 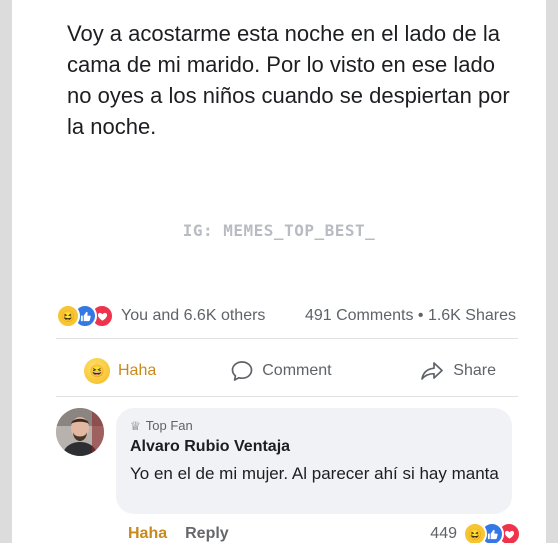 I want to click on avatar-photo, so click(x=80, y=432).